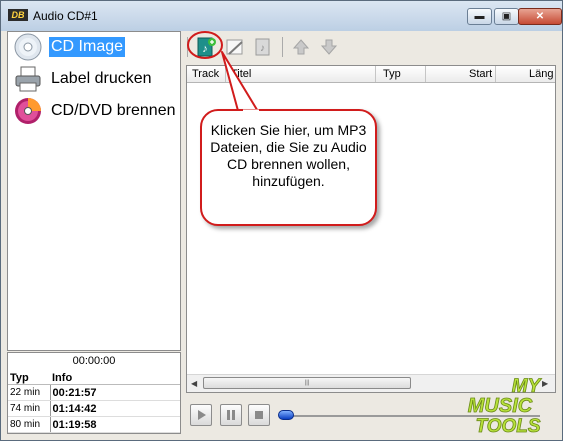 The image size is (563, 441). What do you see at coordinates (527, 386) in the screenshot?
I see `watermark-line-1: MY` at bounding box center [527, 386].